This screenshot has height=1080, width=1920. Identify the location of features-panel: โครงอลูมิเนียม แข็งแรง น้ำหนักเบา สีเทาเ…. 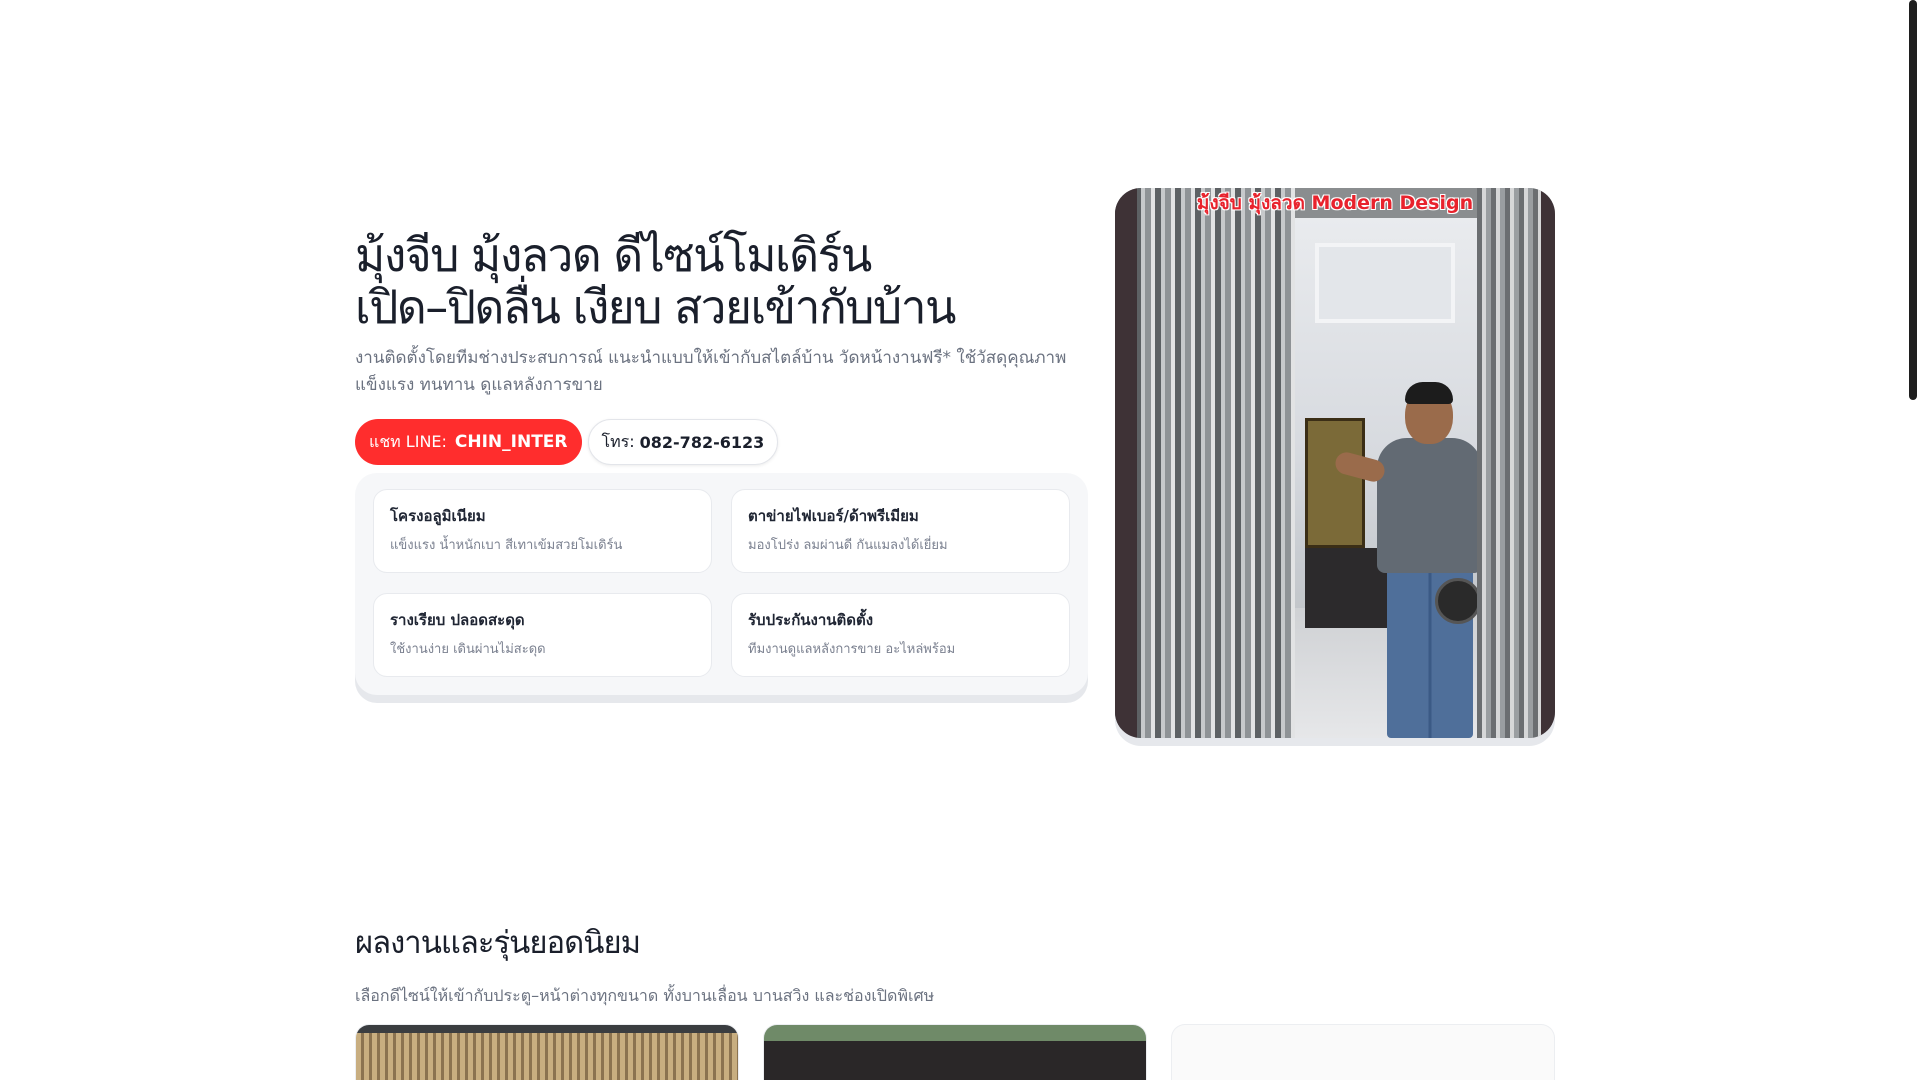
(721, 584).